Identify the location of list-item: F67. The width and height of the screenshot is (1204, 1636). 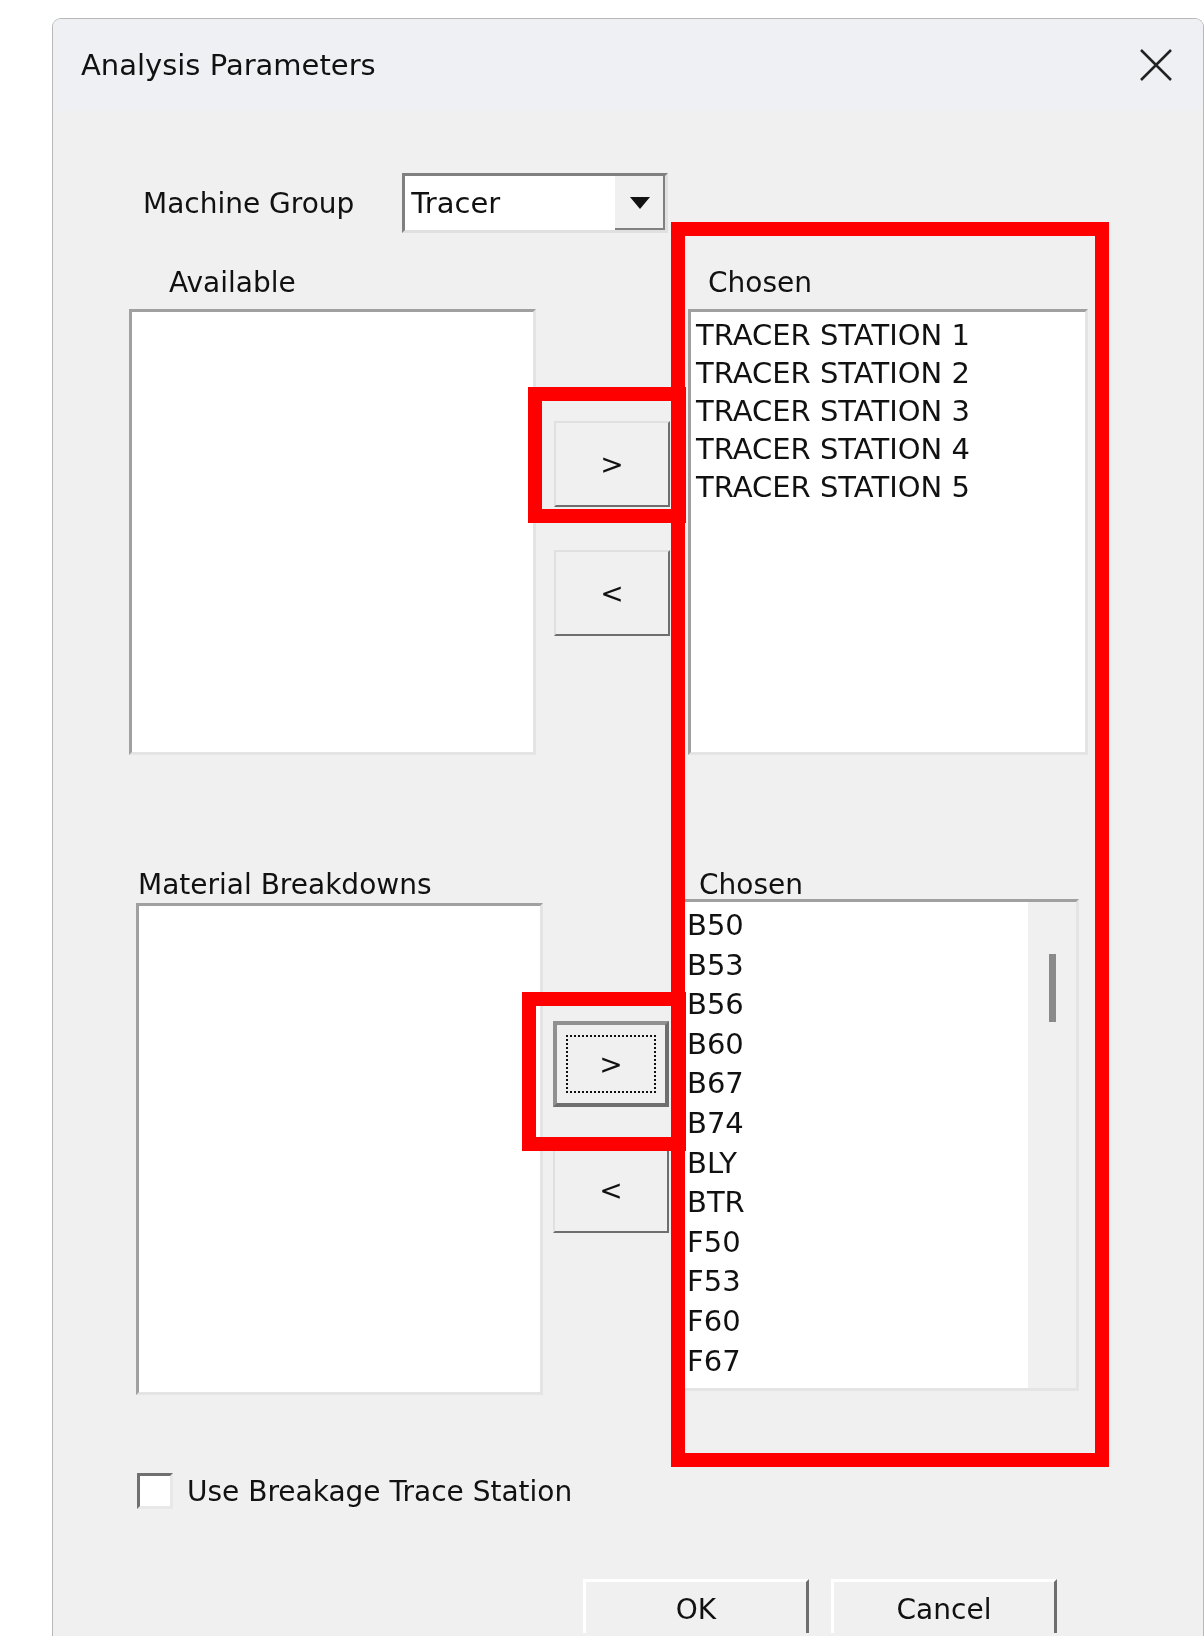
(857, 1361).